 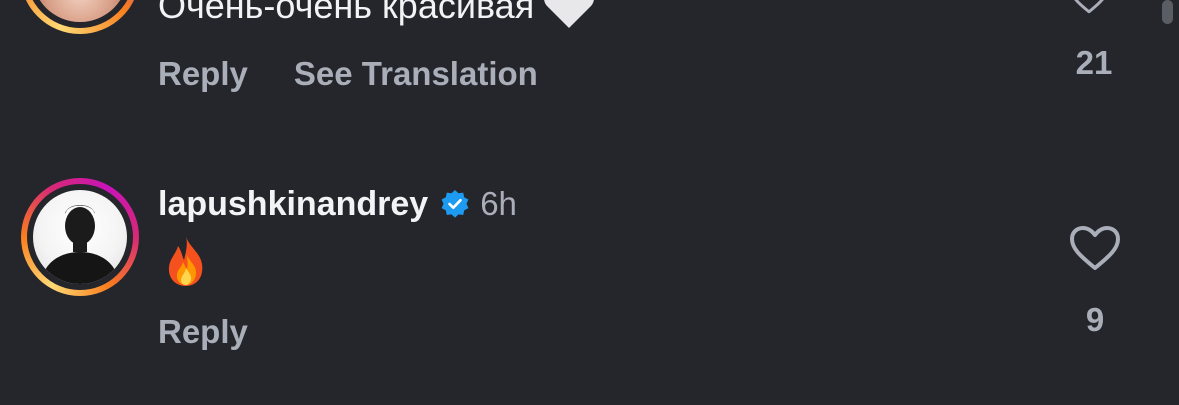 What do you see at coordinates (1095, 319) in the screenshot?
I see `like-count: 9` at bounding box center [1095, 319].